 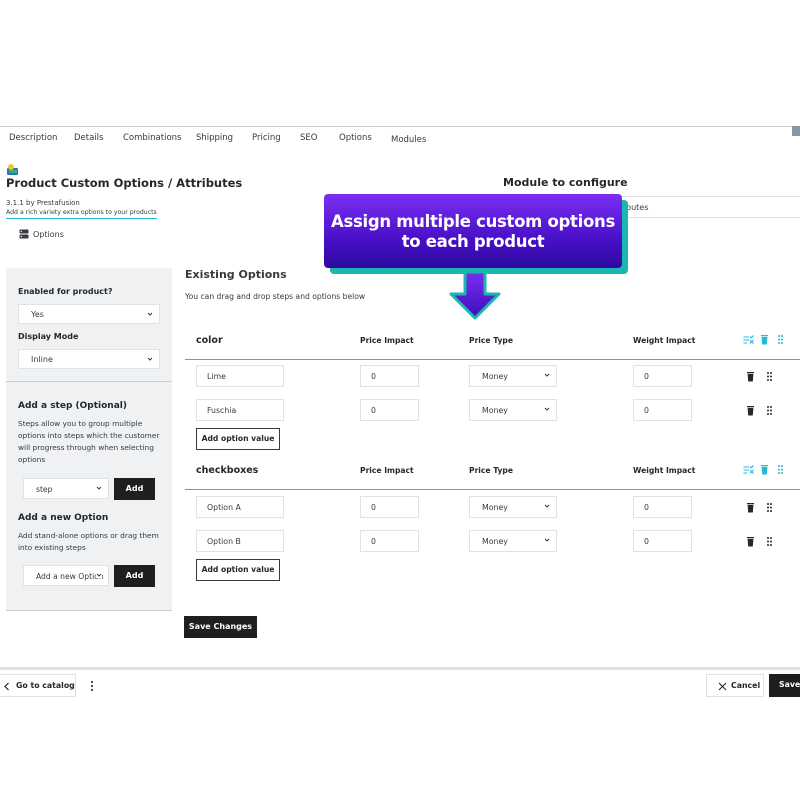 What do you see at coordinates (236, 274) in the screenshot?
I see `existing-options-title: Existing Options` at bounding box center [236, 274].